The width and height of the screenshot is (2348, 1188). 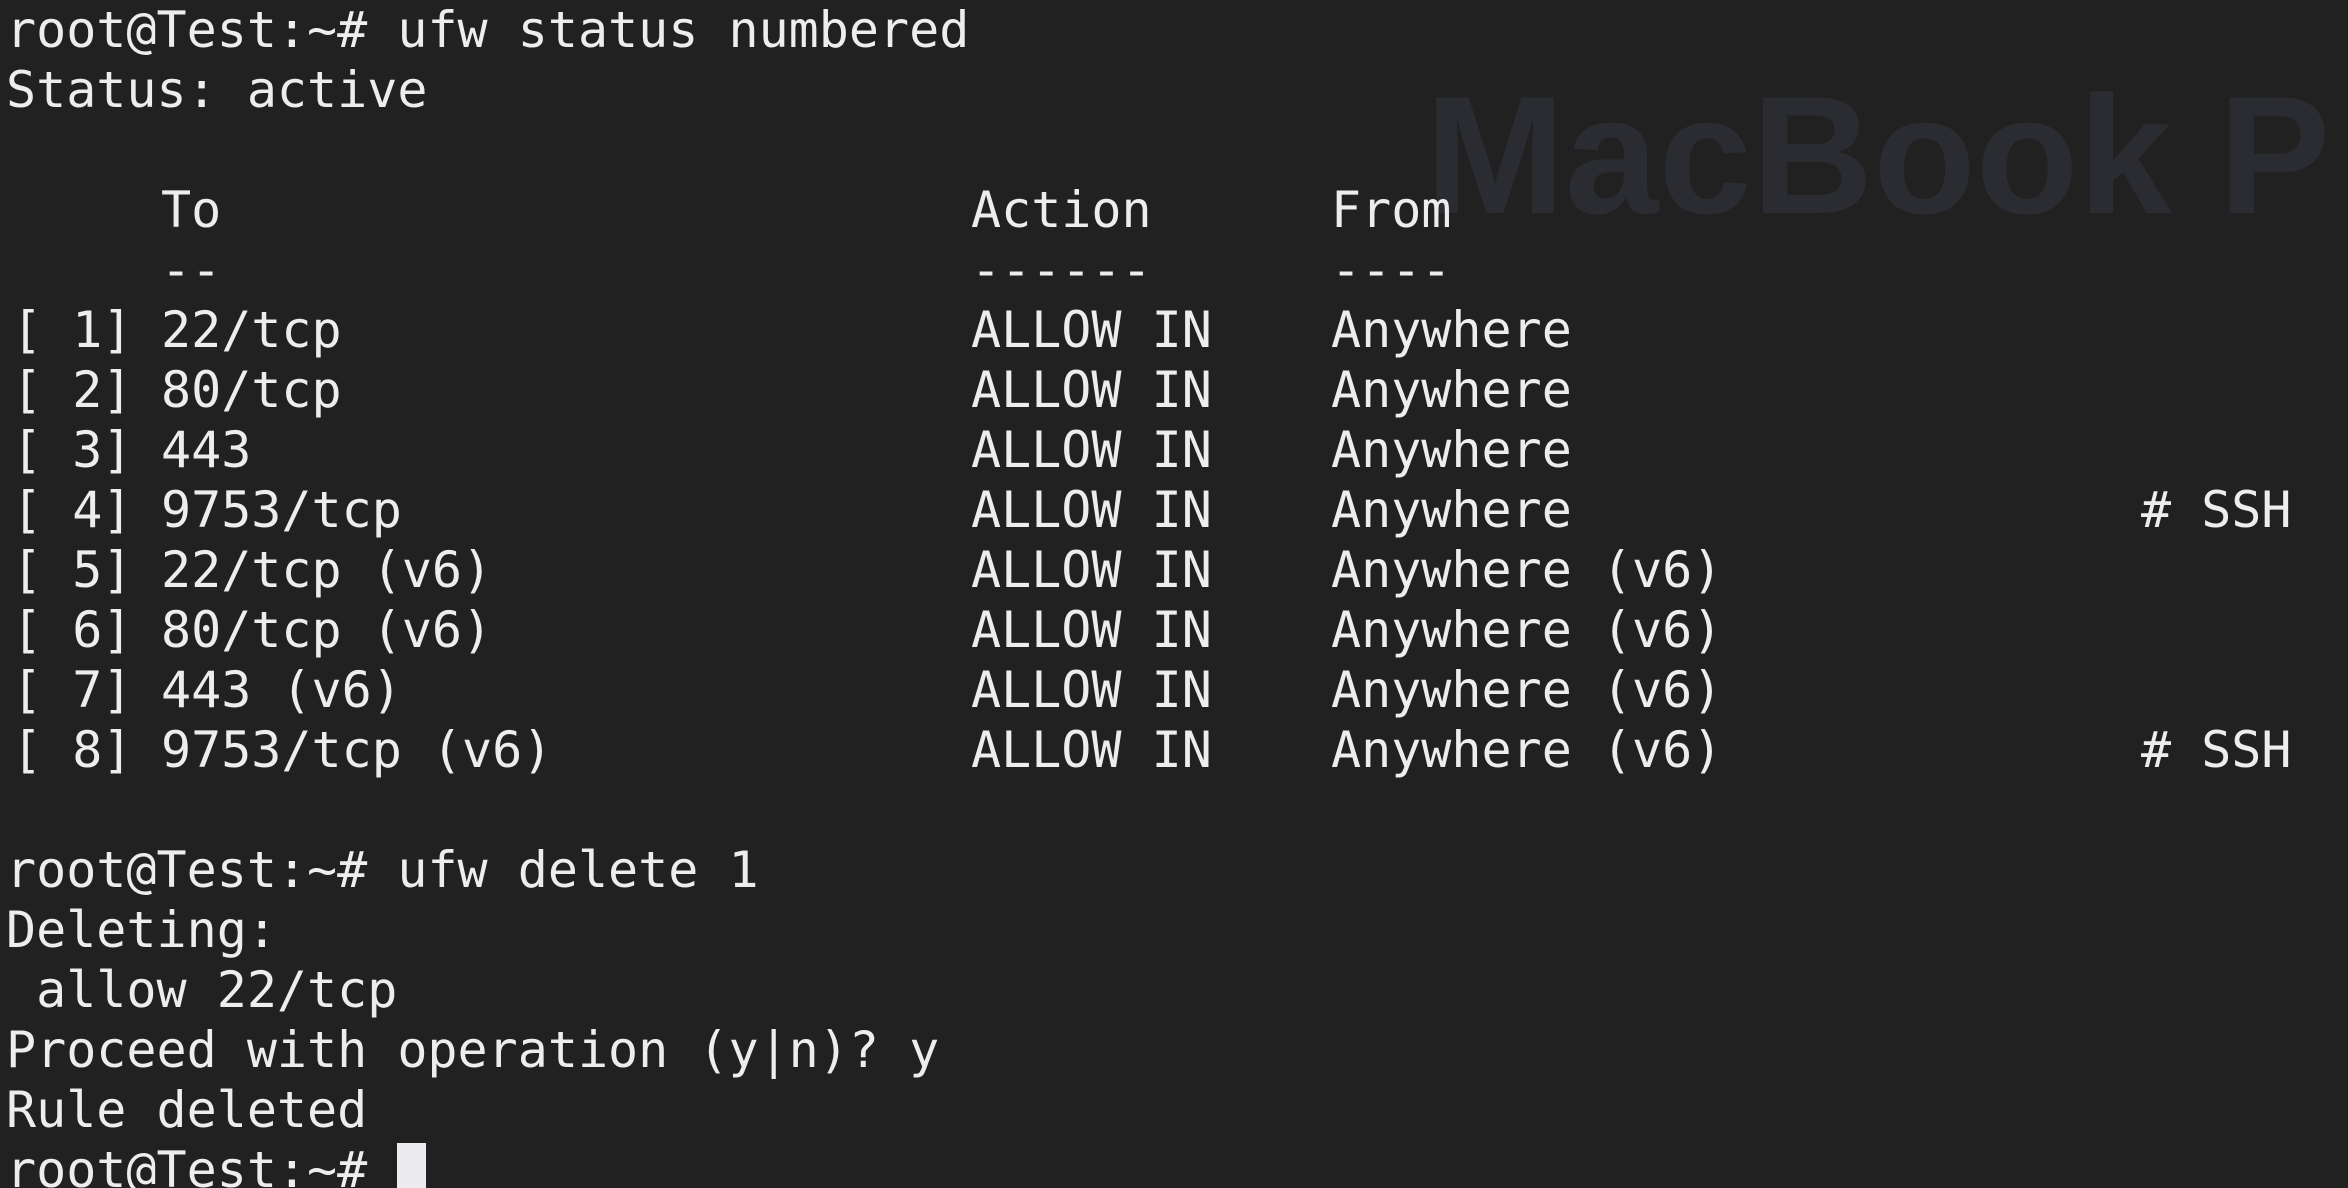 I want to click on table-row: [ 1] 22/tcp ALLOW IN Anywhere, so click(x=1177, y=330).